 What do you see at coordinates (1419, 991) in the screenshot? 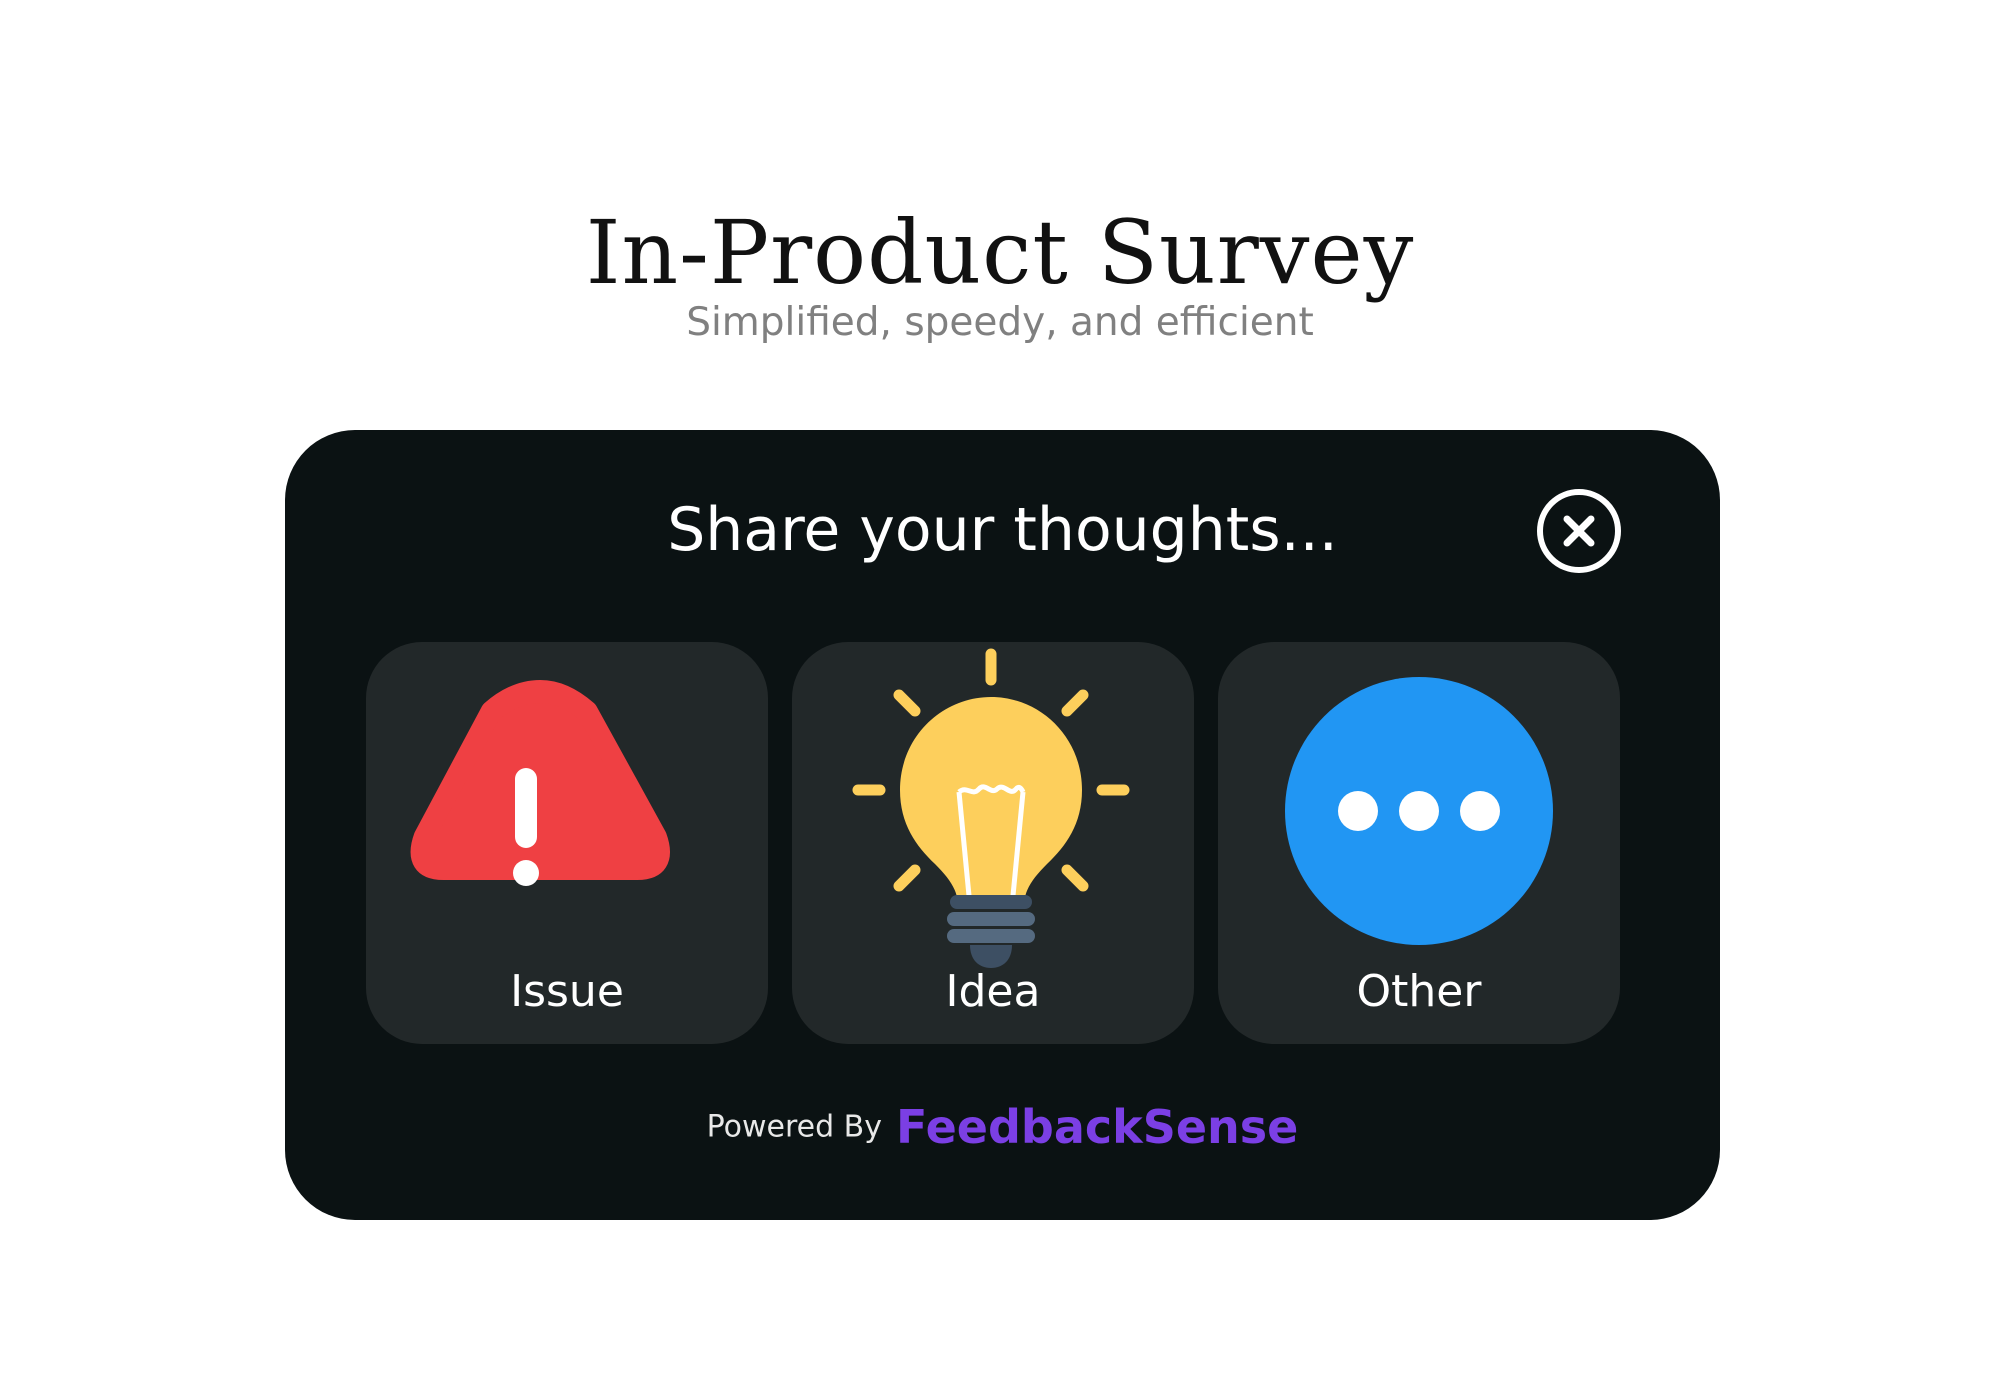
I see `option-other-label: Other` at bounding box center [1419, 991].